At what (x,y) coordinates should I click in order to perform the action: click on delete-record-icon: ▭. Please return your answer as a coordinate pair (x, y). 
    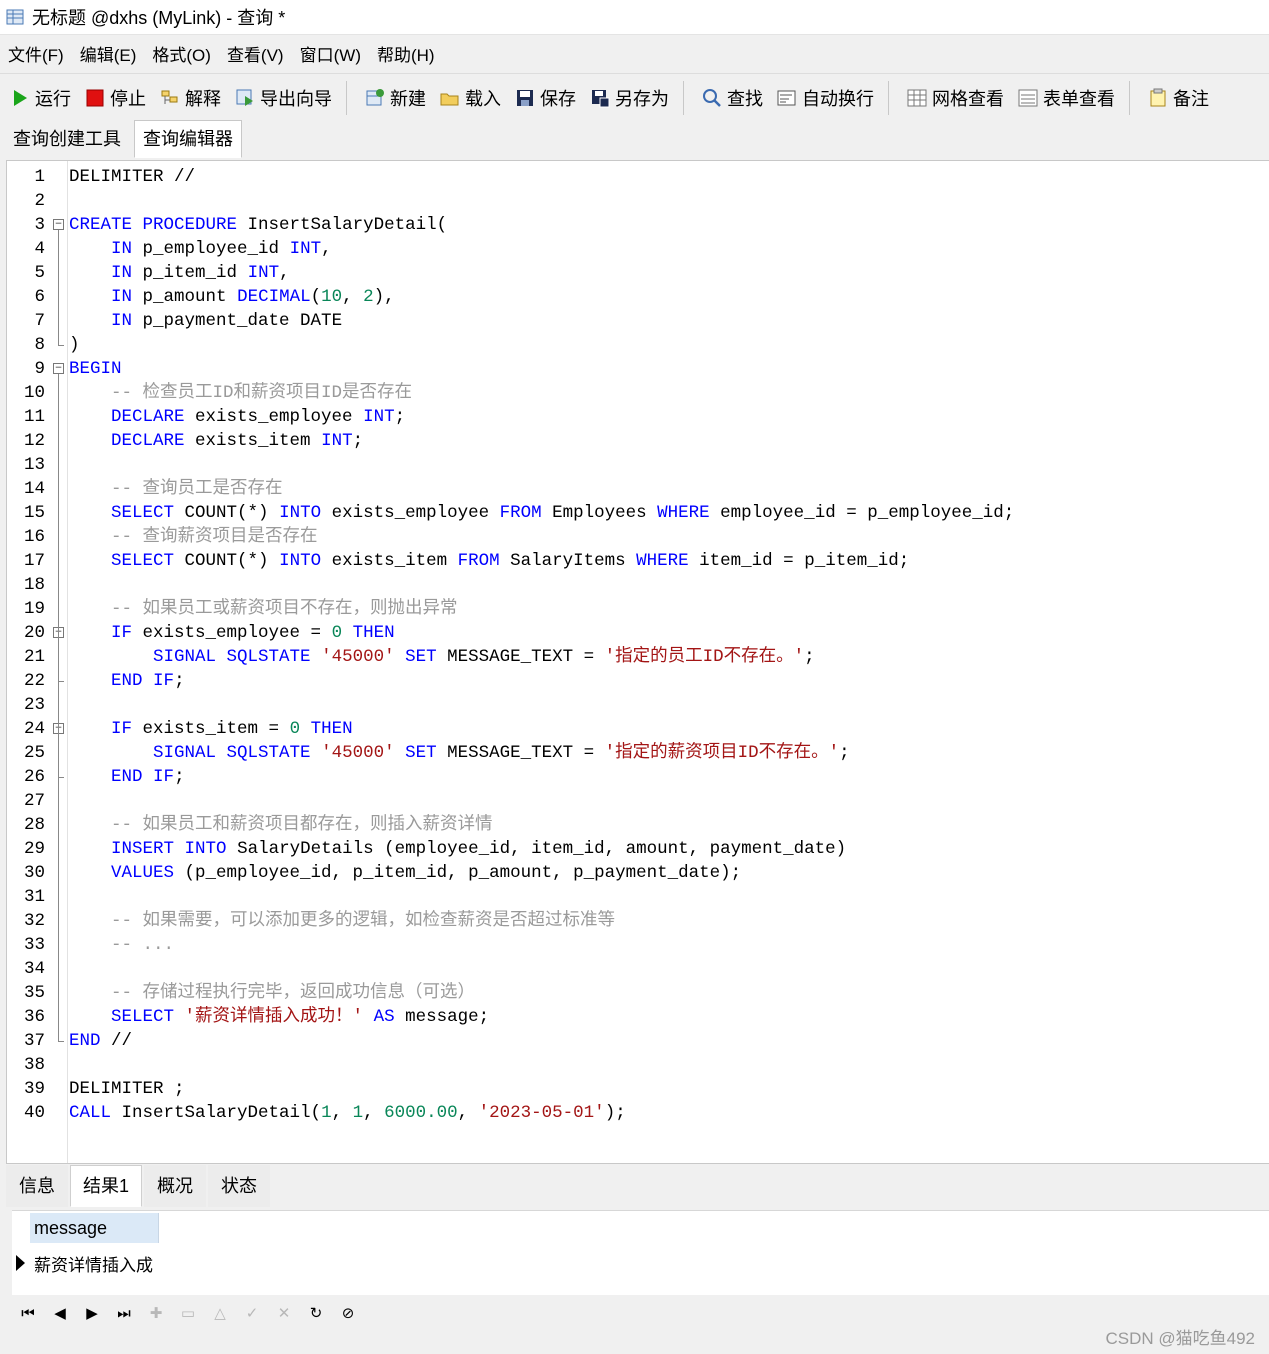
    Looking at the image, I should click on (188, 1313).